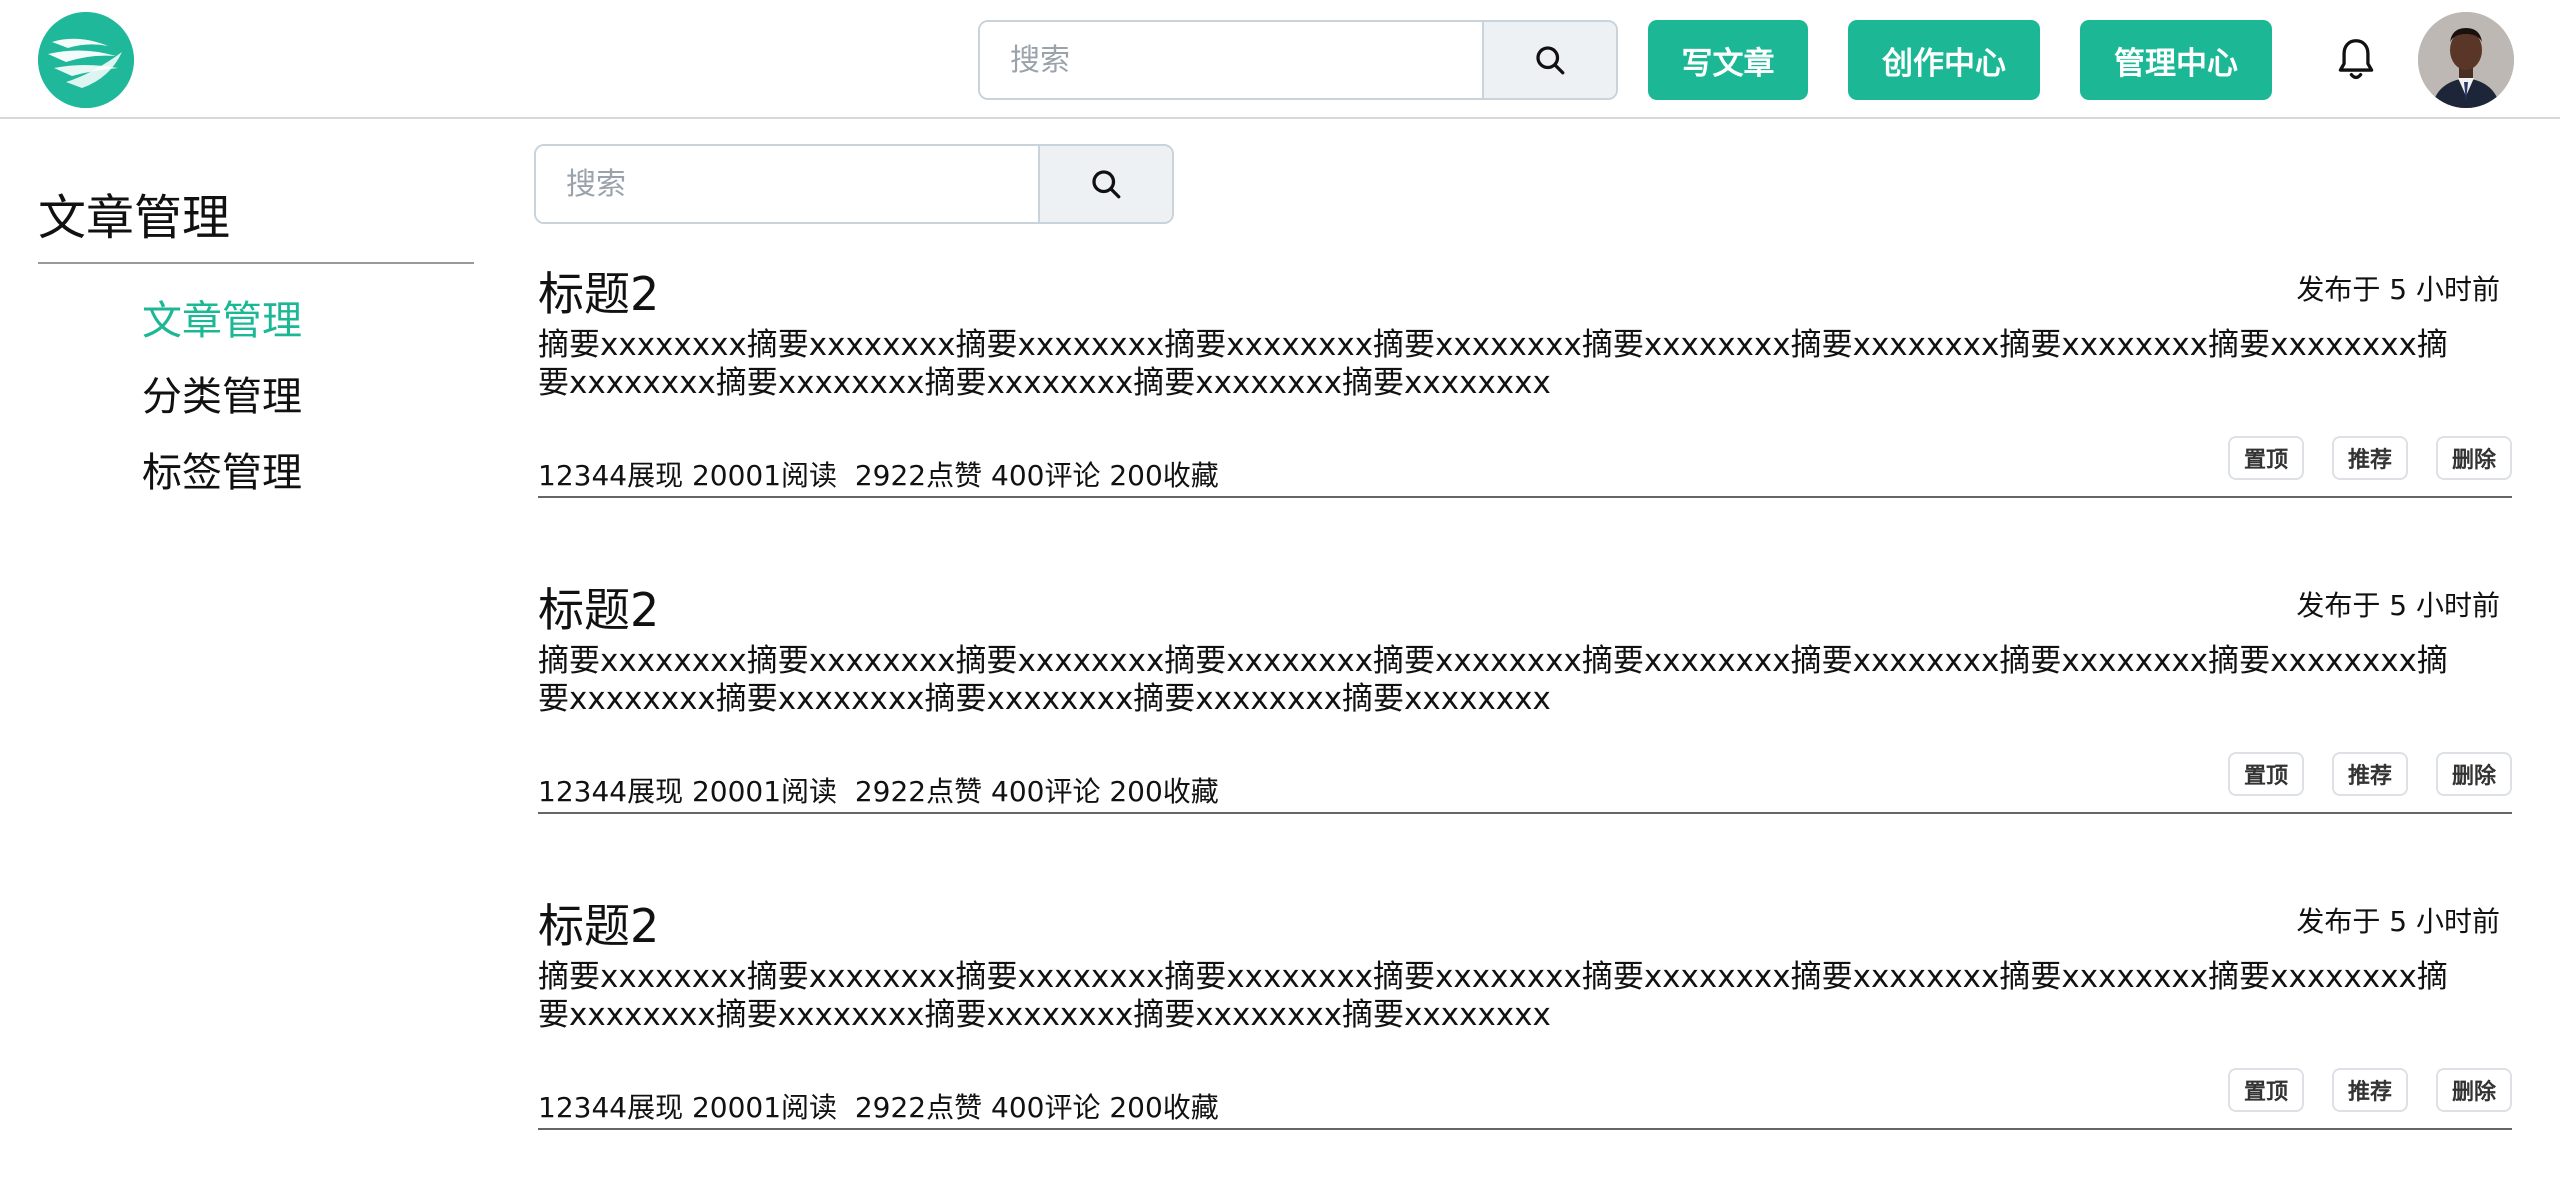 This screenshot has width=2560, height=1200. What do you see at coordinates (222, 317) in the screenshot?
I see `sidebar-item-article-management: 文章管理` at bounding box center [222, 317].